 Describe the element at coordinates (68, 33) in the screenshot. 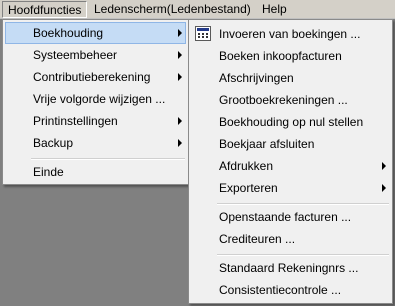

I see `menu-item-label: Boekhouding` at that location.